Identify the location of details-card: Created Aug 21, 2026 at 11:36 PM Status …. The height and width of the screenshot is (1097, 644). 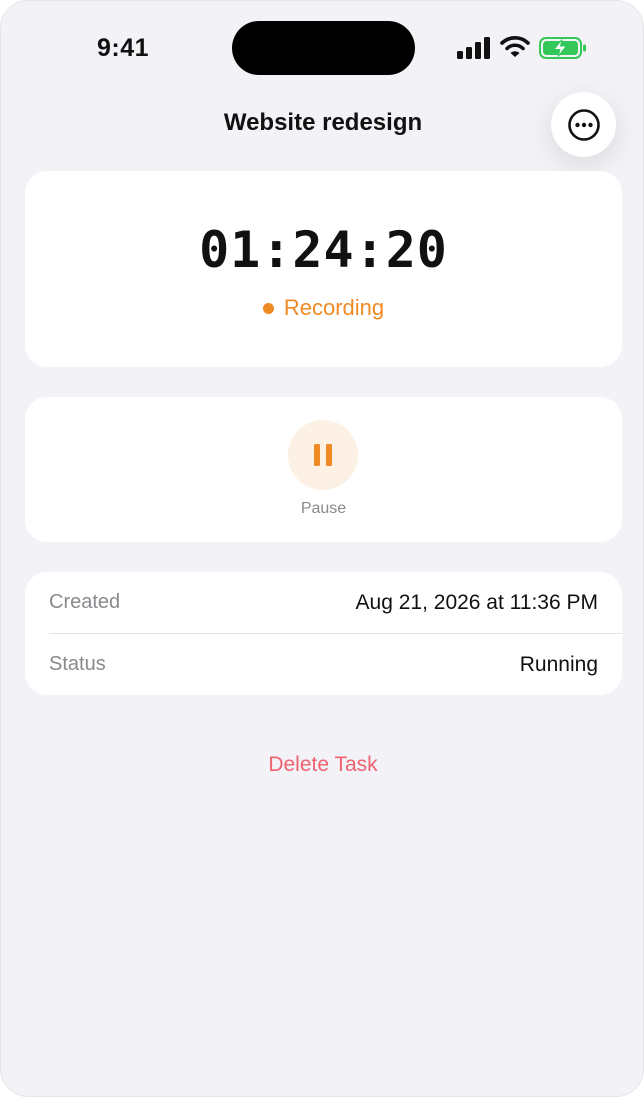
(323, 633).